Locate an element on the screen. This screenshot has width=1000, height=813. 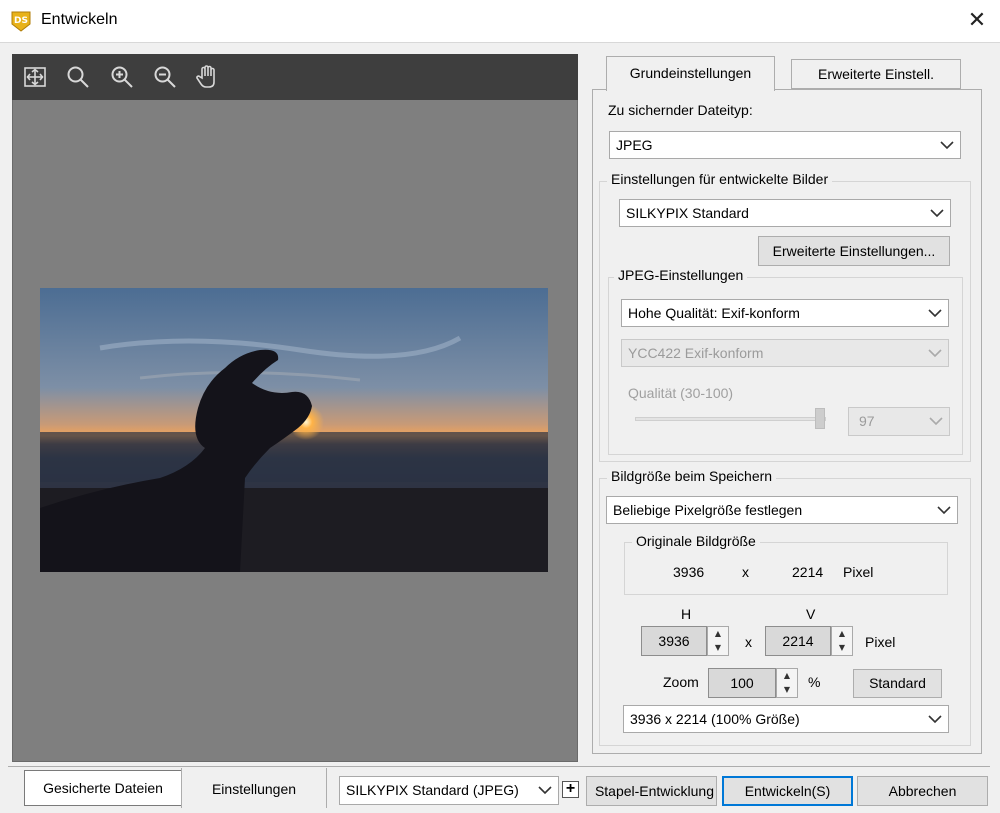
size-preset-dropdown: 3936 x 2214 (100% Größe) is located at coordinates (786, 719).